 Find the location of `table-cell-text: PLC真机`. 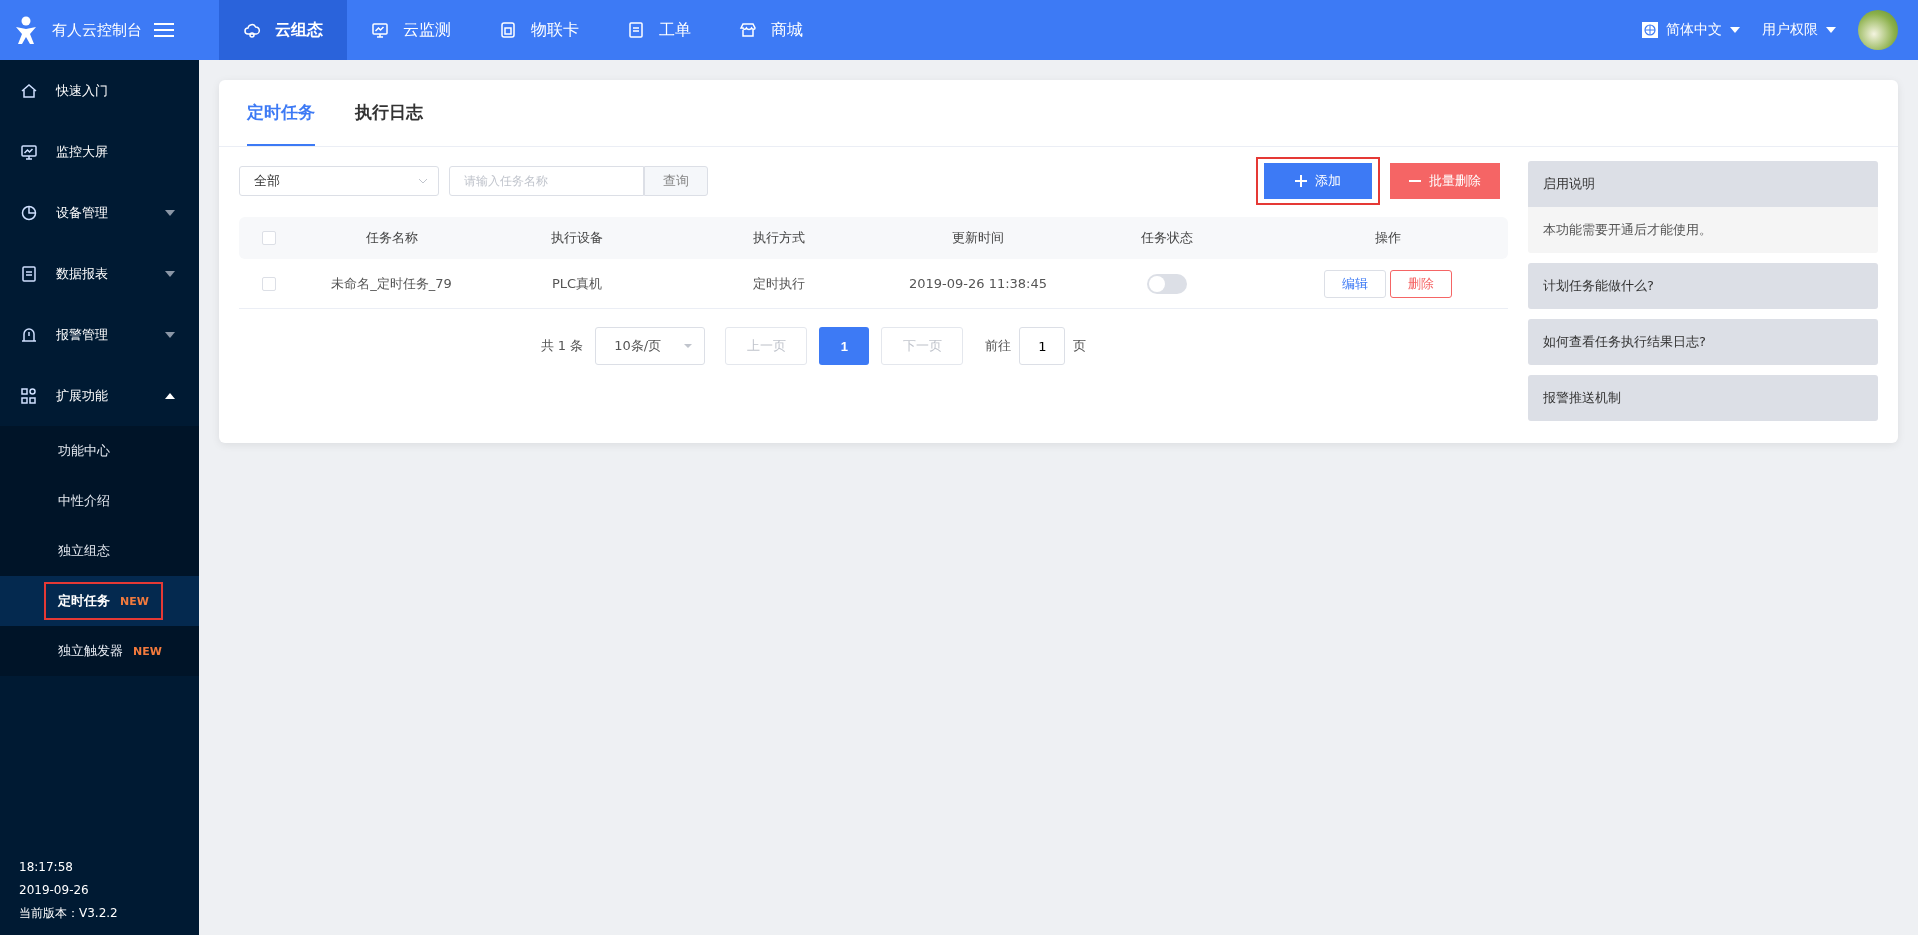

table-cell-text: PLC真机 is located at coordinates (577, 283).